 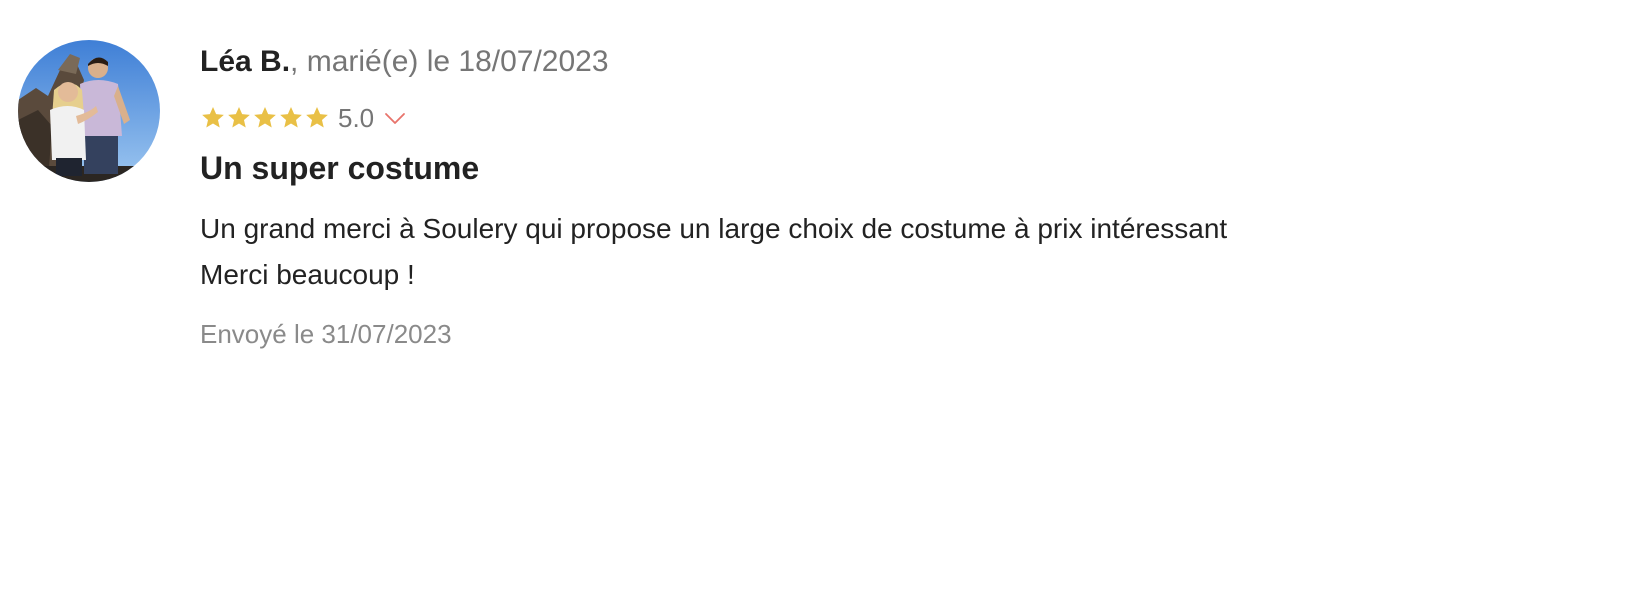 I want to click on avatar-photo, so click(x=89, y=111).